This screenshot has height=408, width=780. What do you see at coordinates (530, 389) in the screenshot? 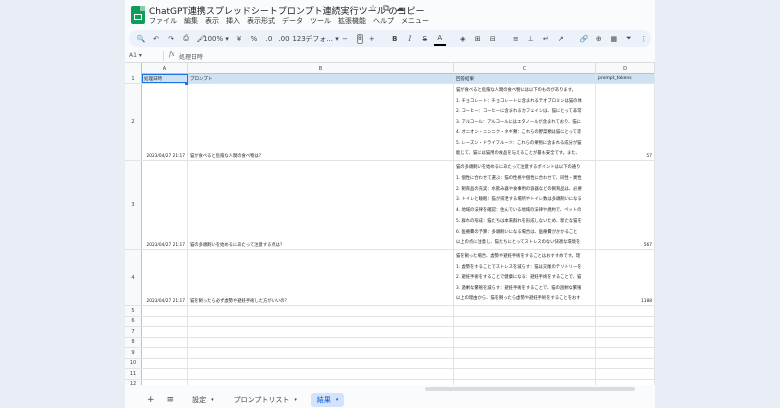
I see `horizontal-scrollbar` at bounding box center [530, 389].